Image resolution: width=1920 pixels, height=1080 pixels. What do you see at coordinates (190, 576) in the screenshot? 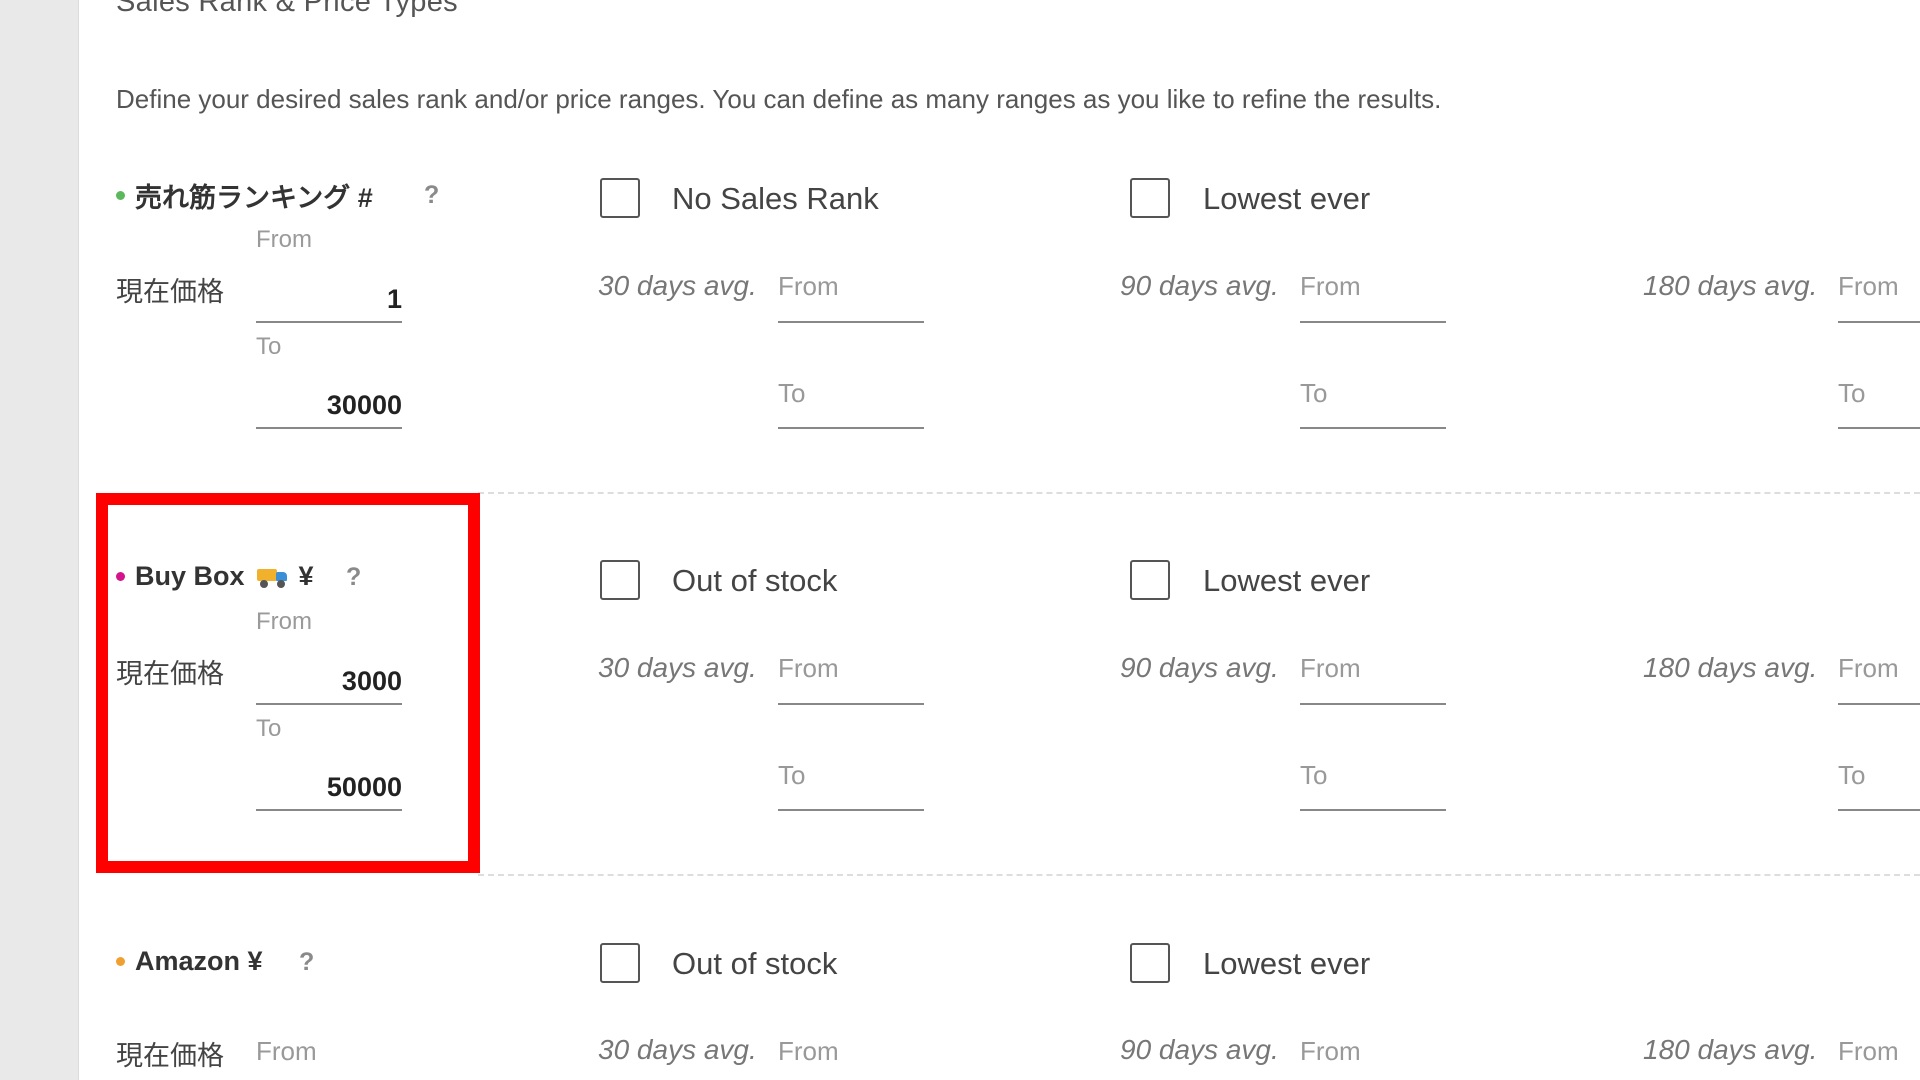
I see `buy-box-label-text: Buy Box` at bounding box center [190, 576].